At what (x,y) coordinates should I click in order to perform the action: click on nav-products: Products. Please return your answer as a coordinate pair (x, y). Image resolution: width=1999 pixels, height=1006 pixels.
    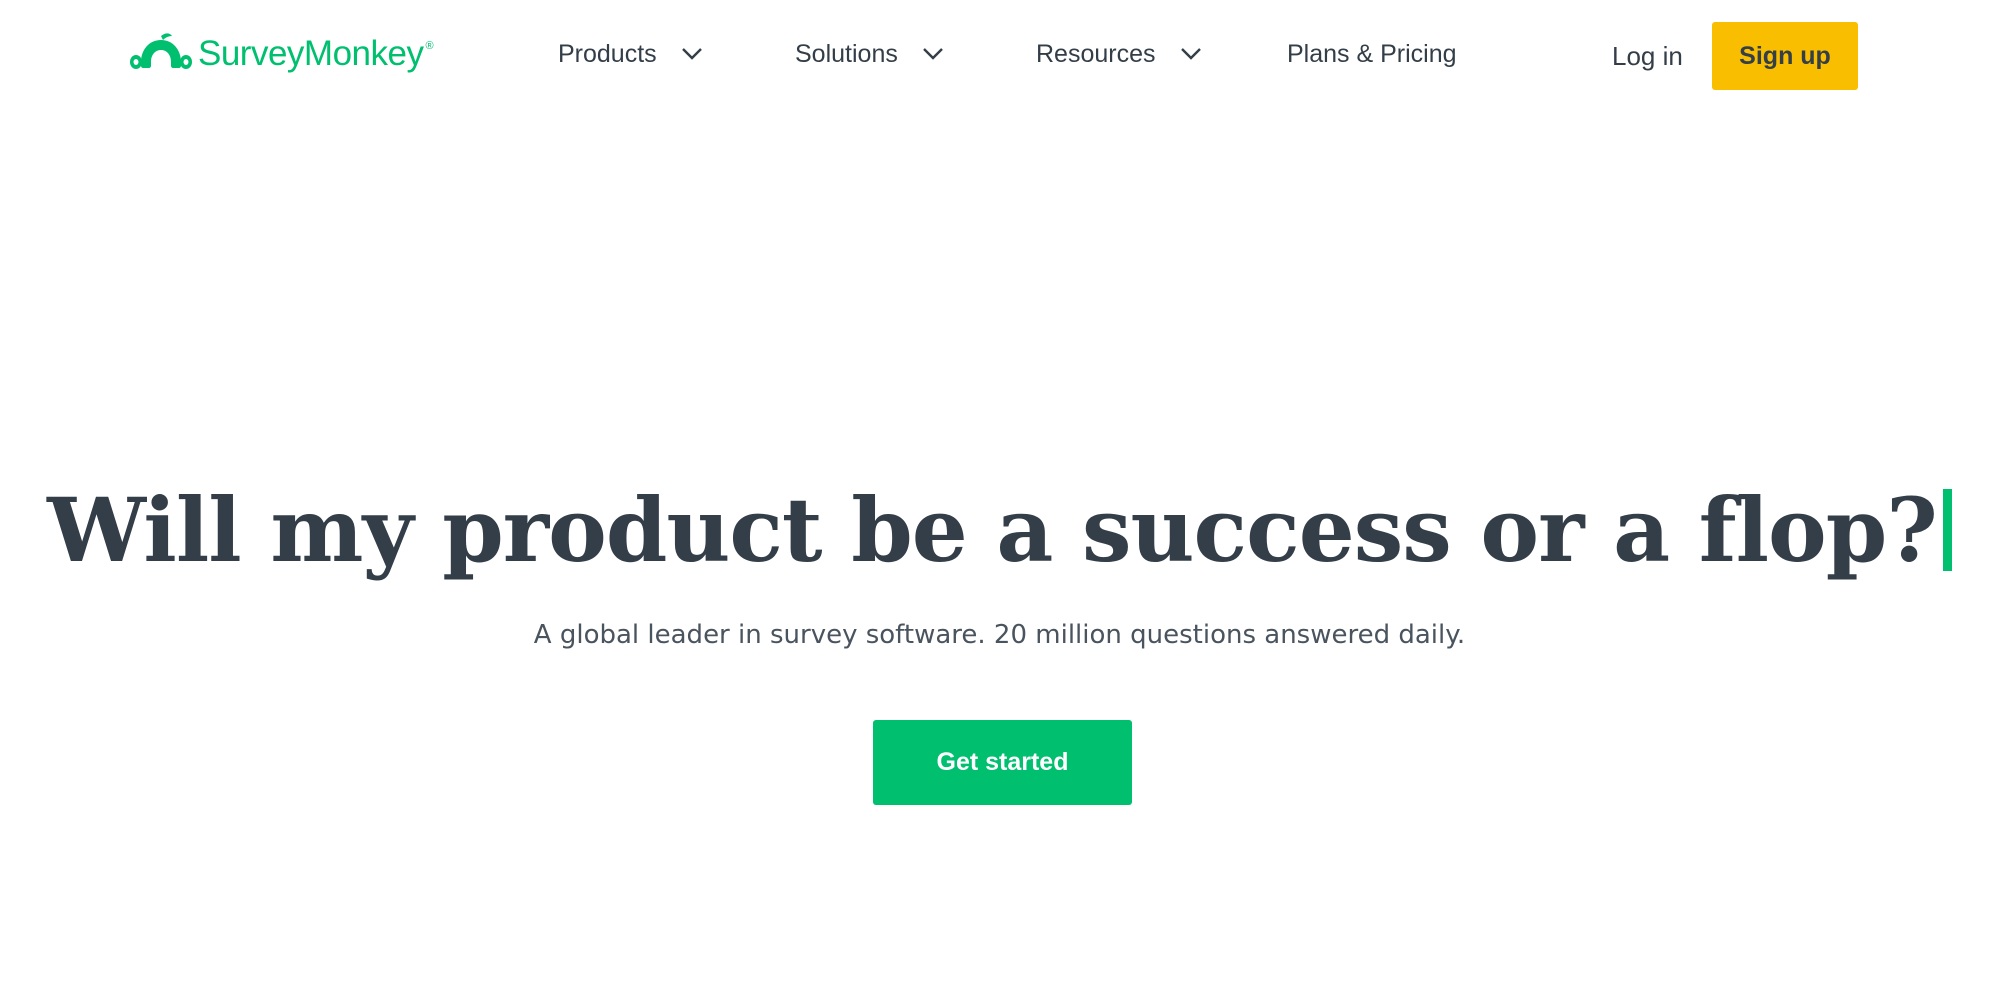
    Looking at the image, I should click on (630, 54).